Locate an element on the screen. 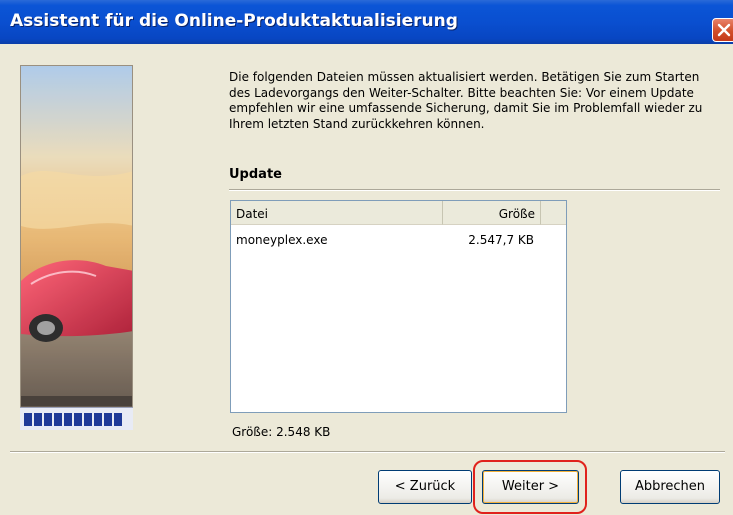 The image size is (733, 515). progress-indicator is located at coordinates (76, 418).